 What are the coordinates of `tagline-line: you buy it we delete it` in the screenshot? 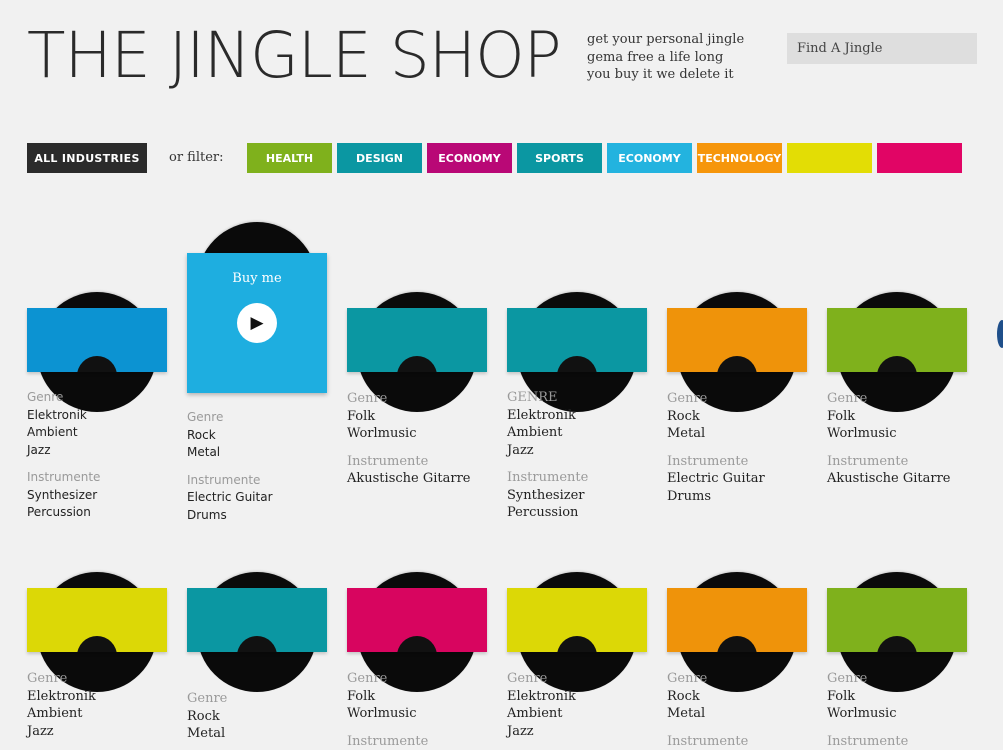 It's located at (660, 74).